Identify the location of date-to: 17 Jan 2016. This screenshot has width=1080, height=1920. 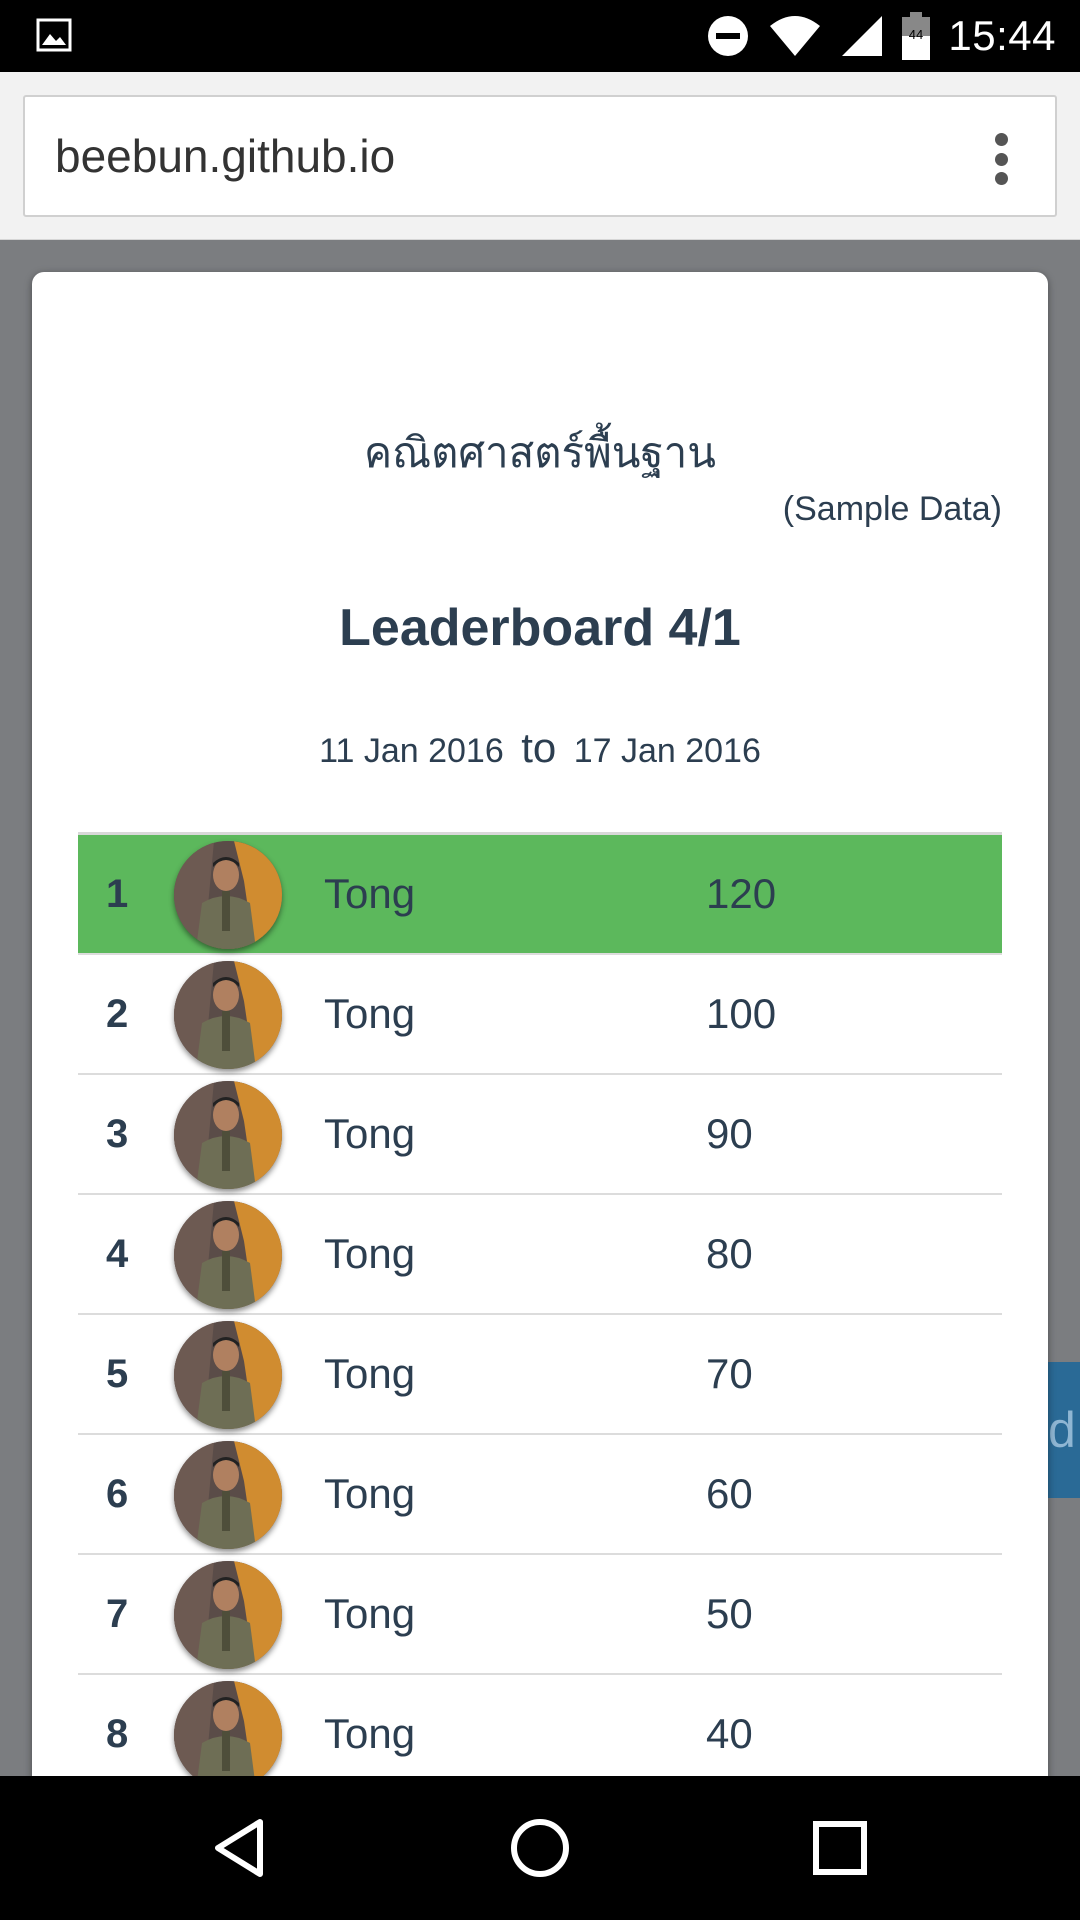
(667, 751).